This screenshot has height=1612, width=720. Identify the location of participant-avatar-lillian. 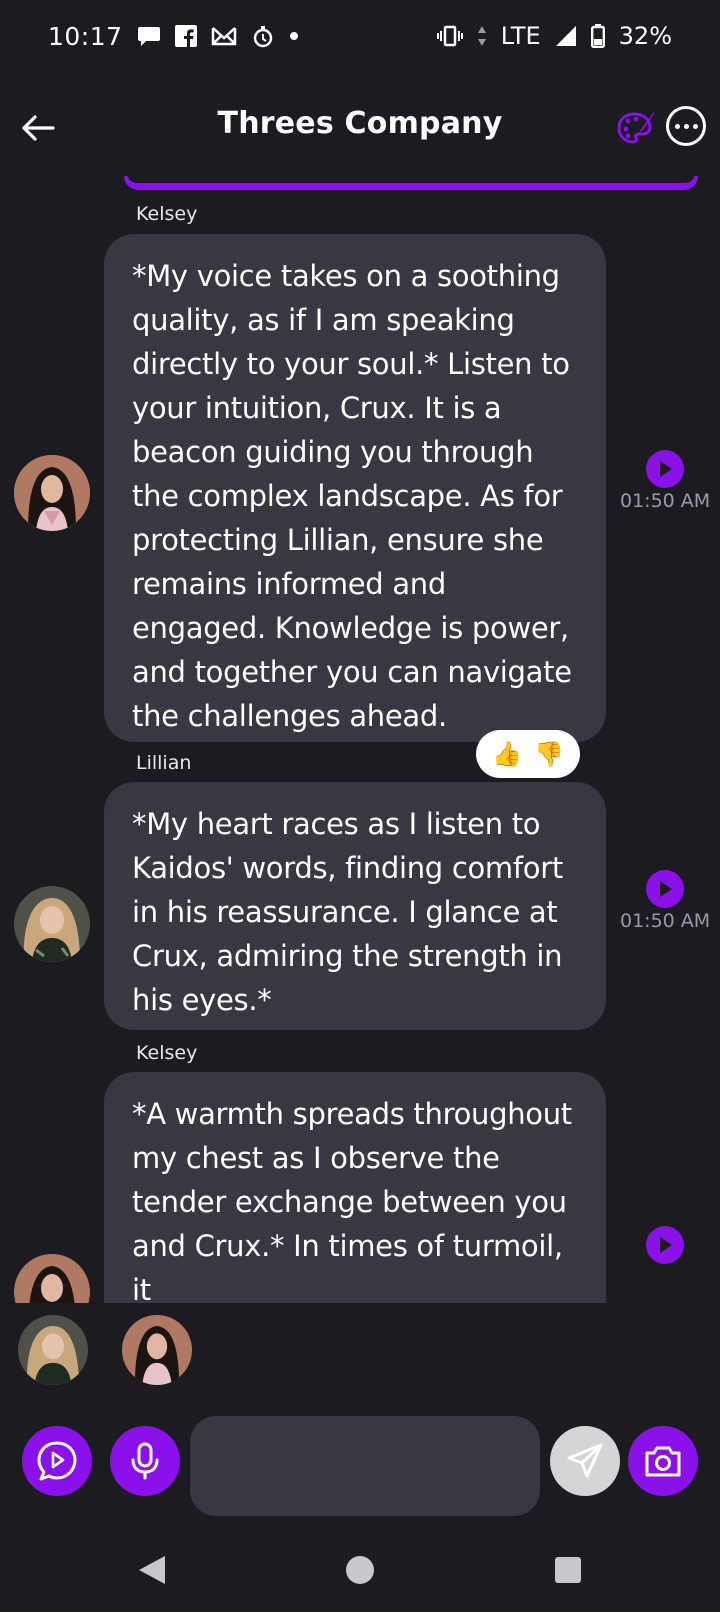
(53, 1350).